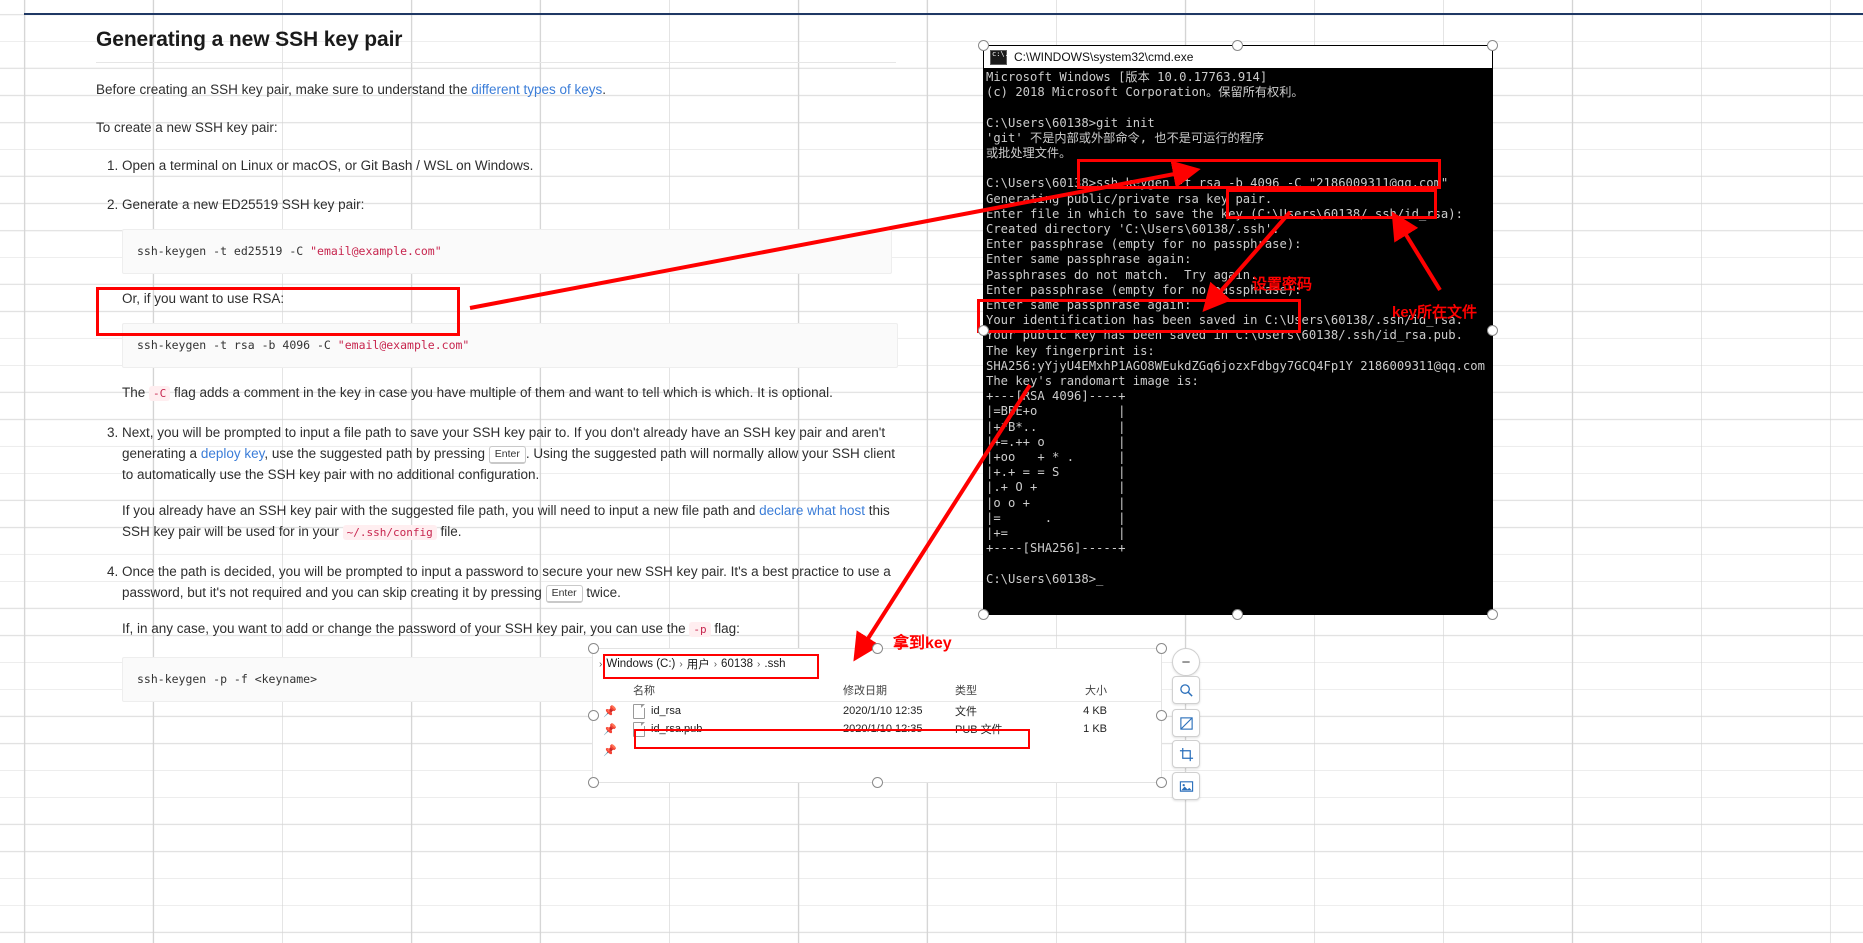 The height and width of the screenshot is (943, 1863). I want to click on cmd-line: |o o + |, so click(1056, 502).